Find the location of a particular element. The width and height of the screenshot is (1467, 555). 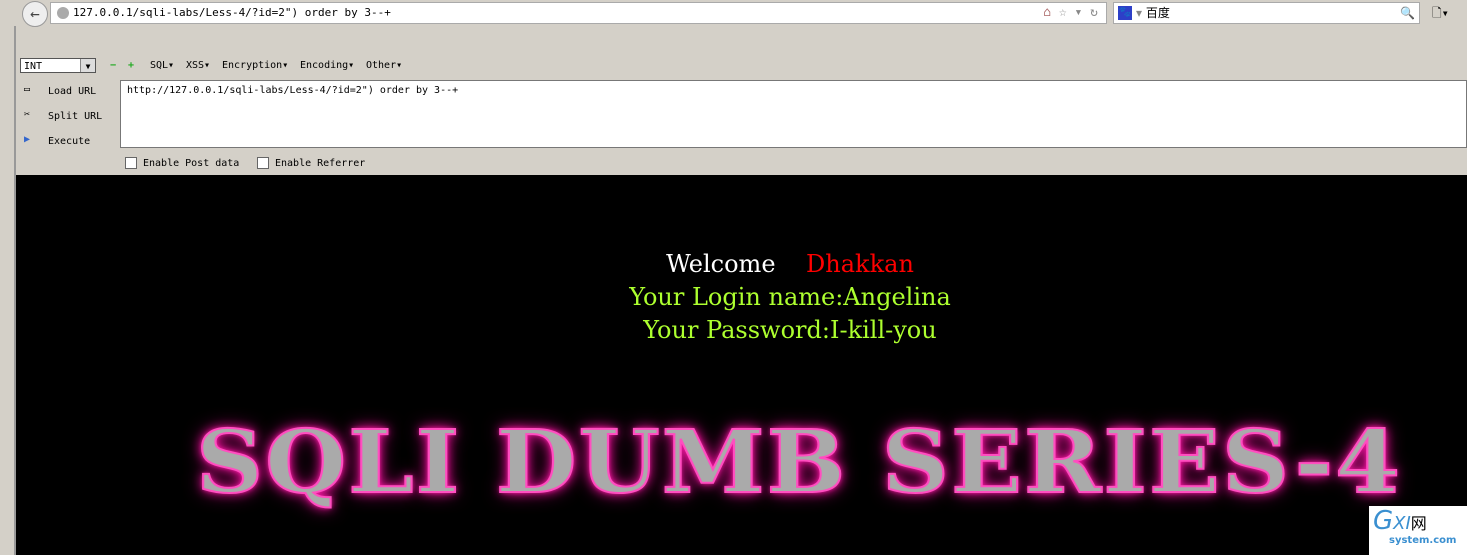

load-url-button: ▭ Load URL is located at coordinates (58, 91).